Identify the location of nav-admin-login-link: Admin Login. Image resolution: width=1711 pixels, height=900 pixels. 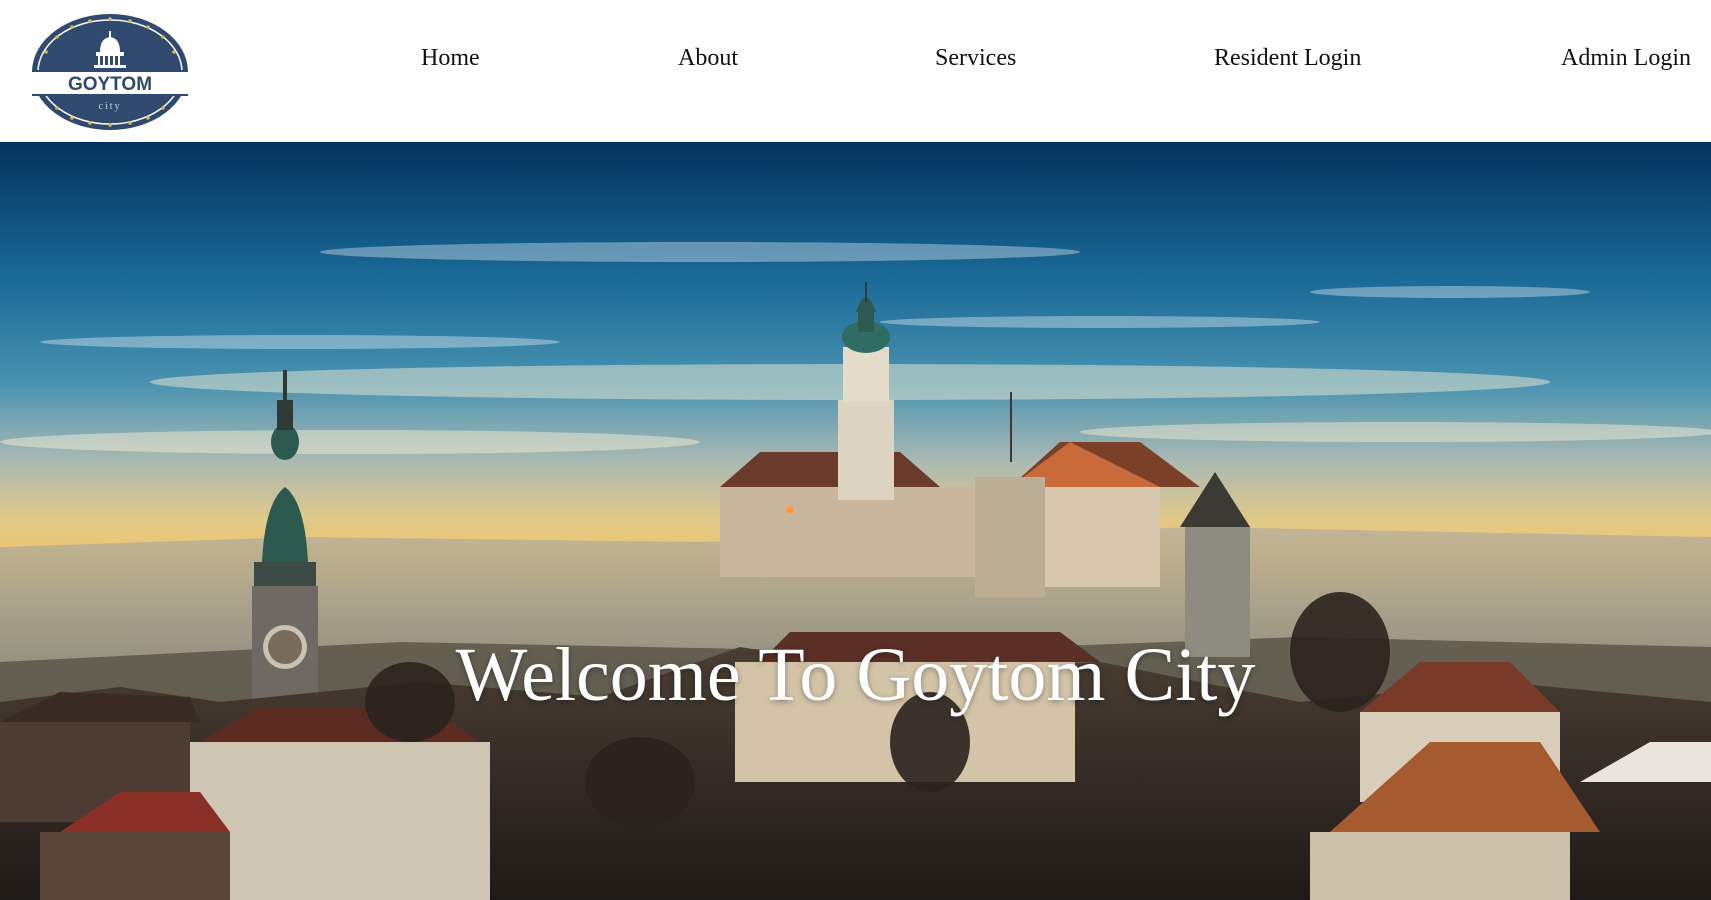
(1626, 58).